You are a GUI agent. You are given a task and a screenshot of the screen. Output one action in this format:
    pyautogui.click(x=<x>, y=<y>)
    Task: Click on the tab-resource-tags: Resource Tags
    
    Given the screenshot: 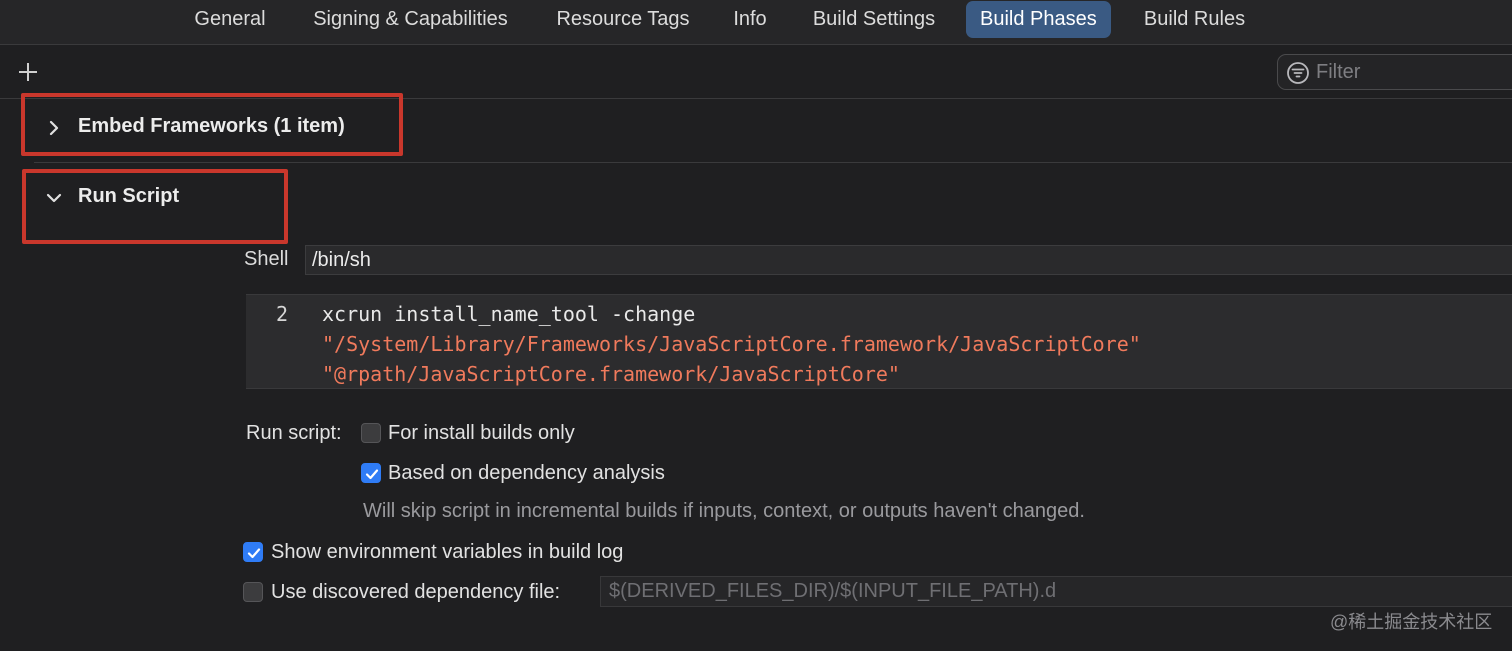 What is the action you would take?
    pyautogui.click(x=623, y=19)
    